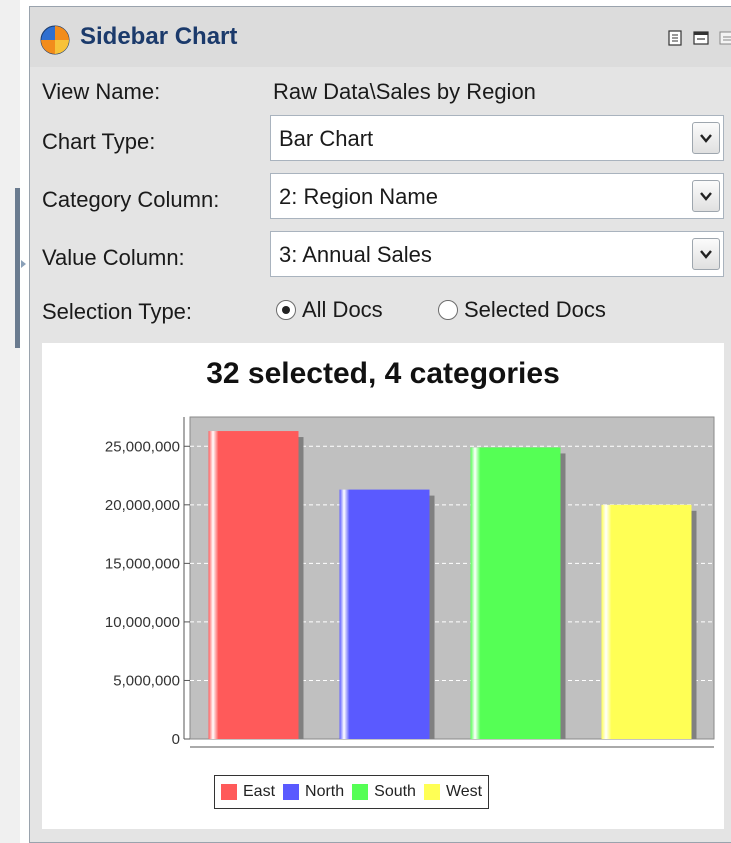 The width and height of the screenshot is (731, 843). I want to click on legend-label: North, so click(325, 791).